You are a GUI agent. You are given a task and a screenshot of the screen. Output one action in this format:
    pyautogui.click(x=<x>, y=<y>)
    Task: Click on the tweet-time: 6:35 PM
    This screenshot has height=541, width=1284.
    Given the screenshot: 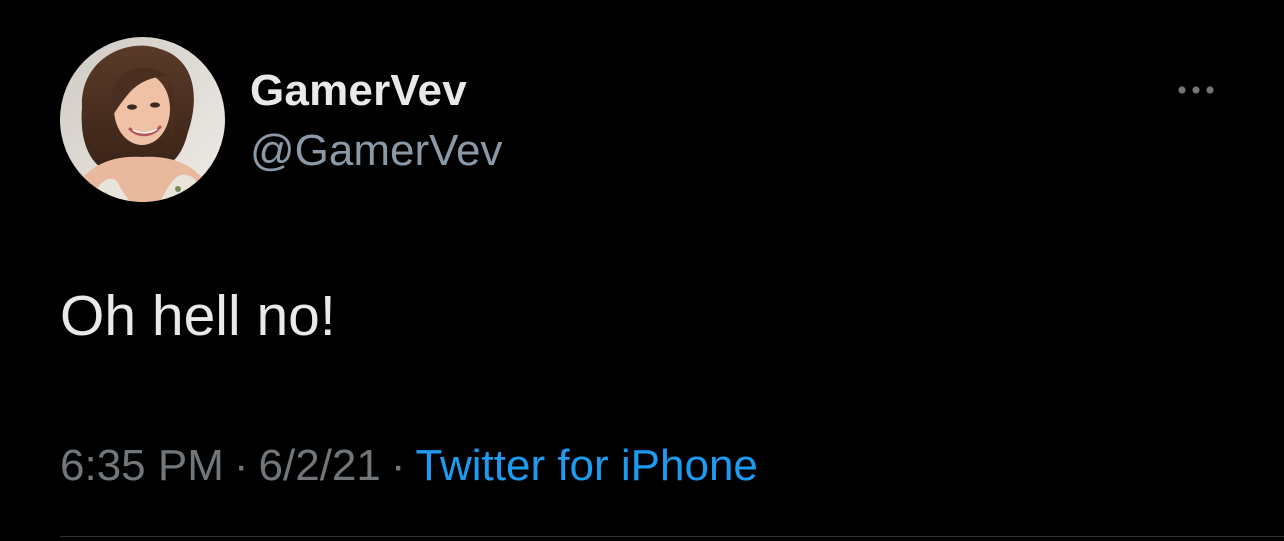 What is the action you would take?
    pyautogui.click(x=142, y=465)
    